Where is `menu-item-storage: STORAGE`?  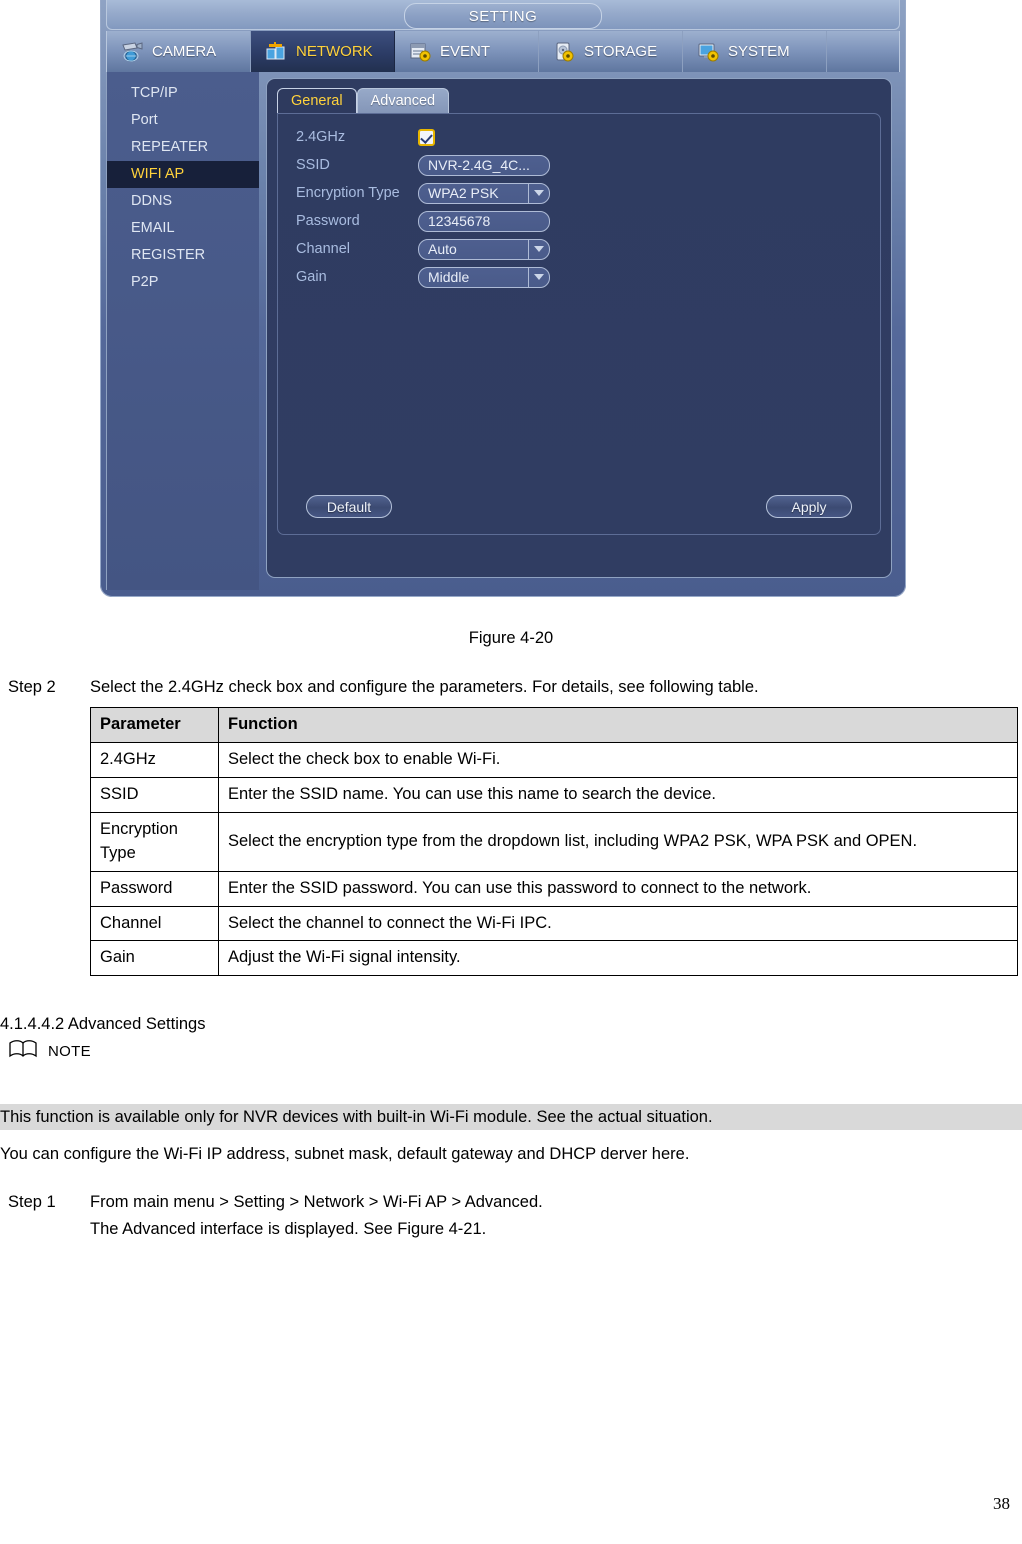
menu-item-storage: STORAGE is located at coordinates (611, 51).